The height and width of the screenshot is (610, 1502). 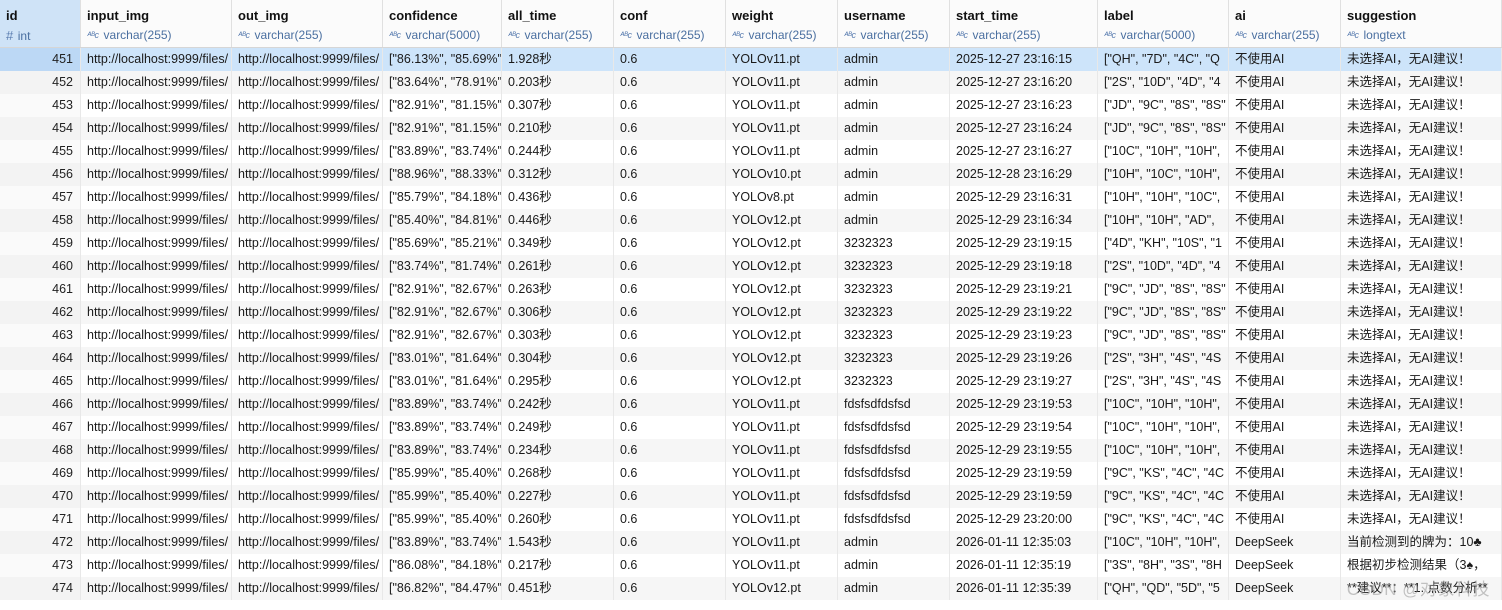 What do you see at coordinates (1163, 220) in the screenshot?
I see `cell-label: ["10H", "10H", "AD",` at bounding box center [1163, 220].